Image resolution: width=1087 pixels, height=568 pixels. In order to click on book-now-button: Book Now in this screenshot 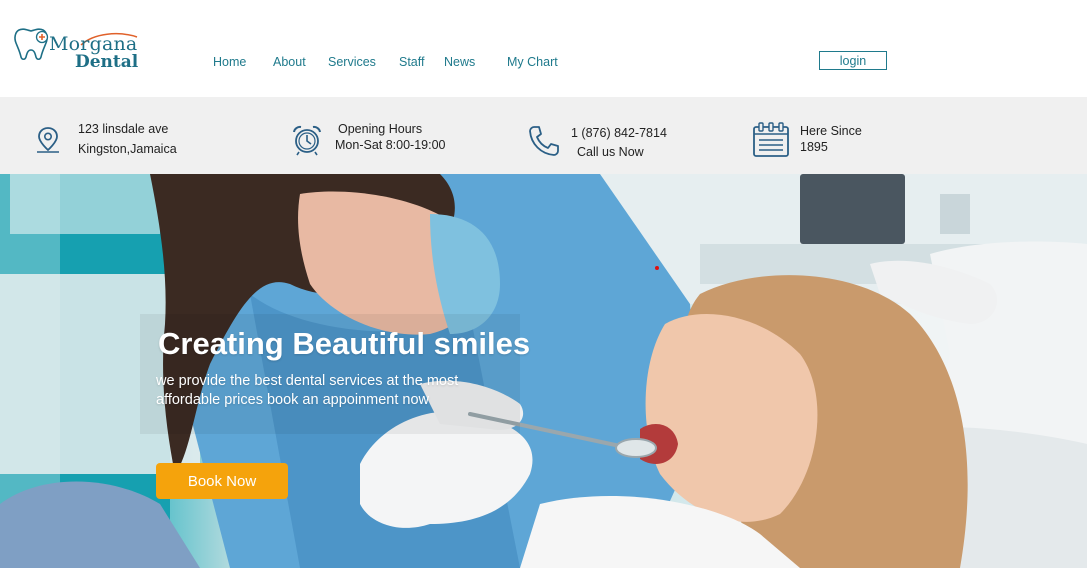, I will do `click(222, 481)`.